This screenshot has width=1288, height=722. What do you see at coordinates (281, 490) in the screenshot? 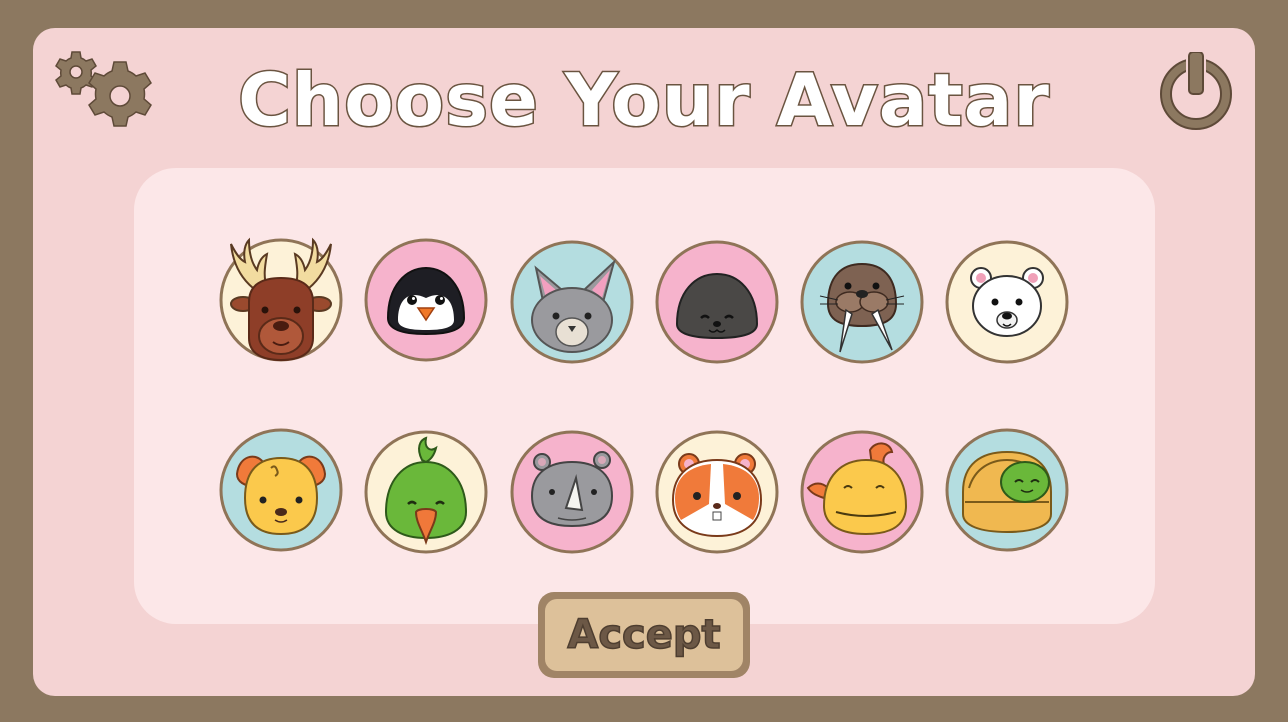
I see `avatar-dog` at bounding box center [281, 490].